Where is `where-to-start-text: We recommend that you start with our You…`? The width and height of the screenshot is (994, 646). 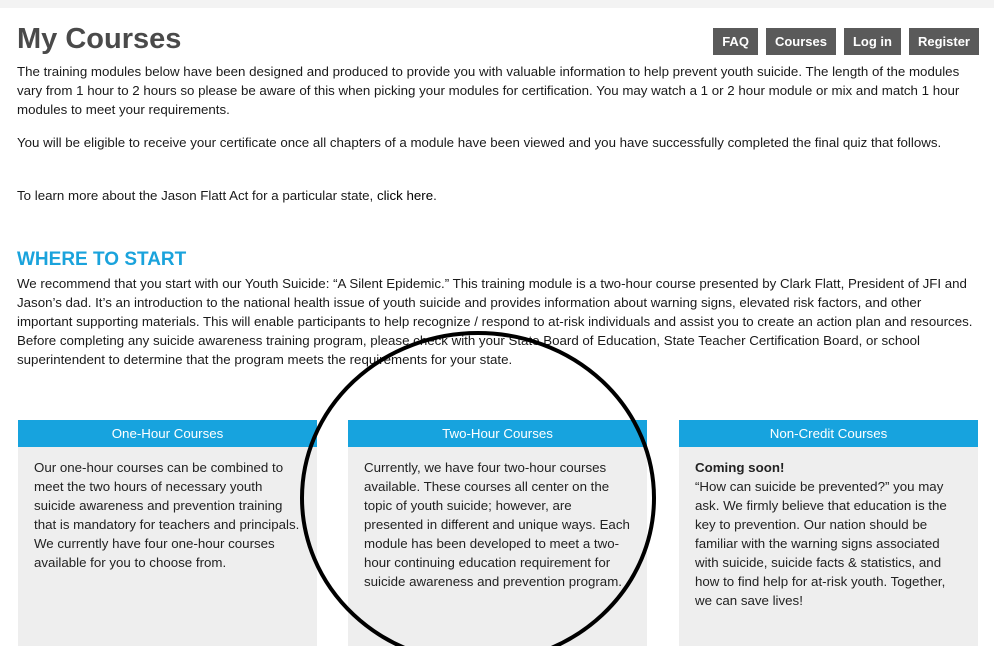
where-to-start-text: We recommend that you start with our You… is located at coordinates (495, 321).